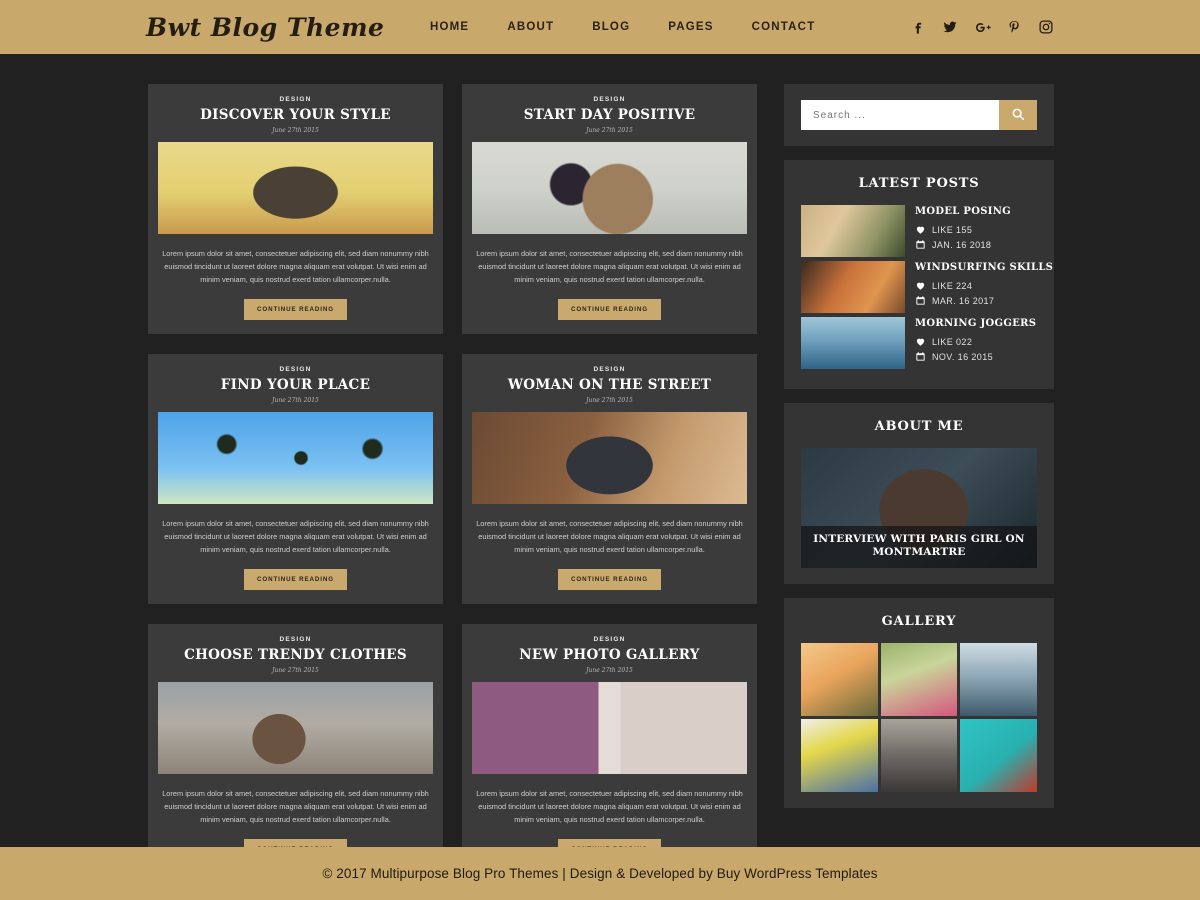 The height and width of the screenshot is (900, 1200). Describe the element at coordinates (1014, 27) in the screenshot. I see `pinterest-icon` at that location.